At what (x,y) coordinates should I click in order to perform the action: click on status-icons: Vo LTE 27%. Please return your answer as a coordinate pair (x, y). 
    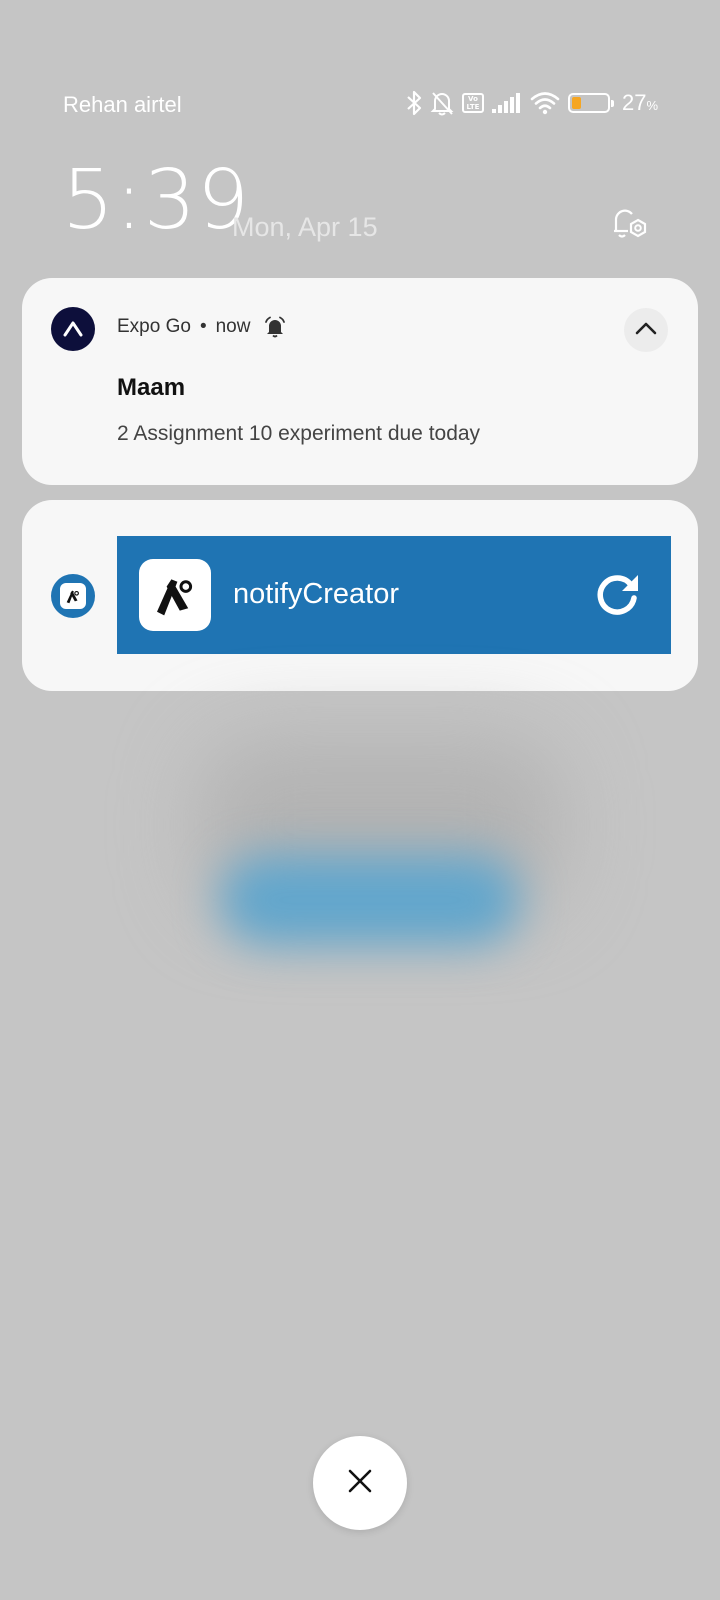
    Looking at the image, I should click on (532, 103).